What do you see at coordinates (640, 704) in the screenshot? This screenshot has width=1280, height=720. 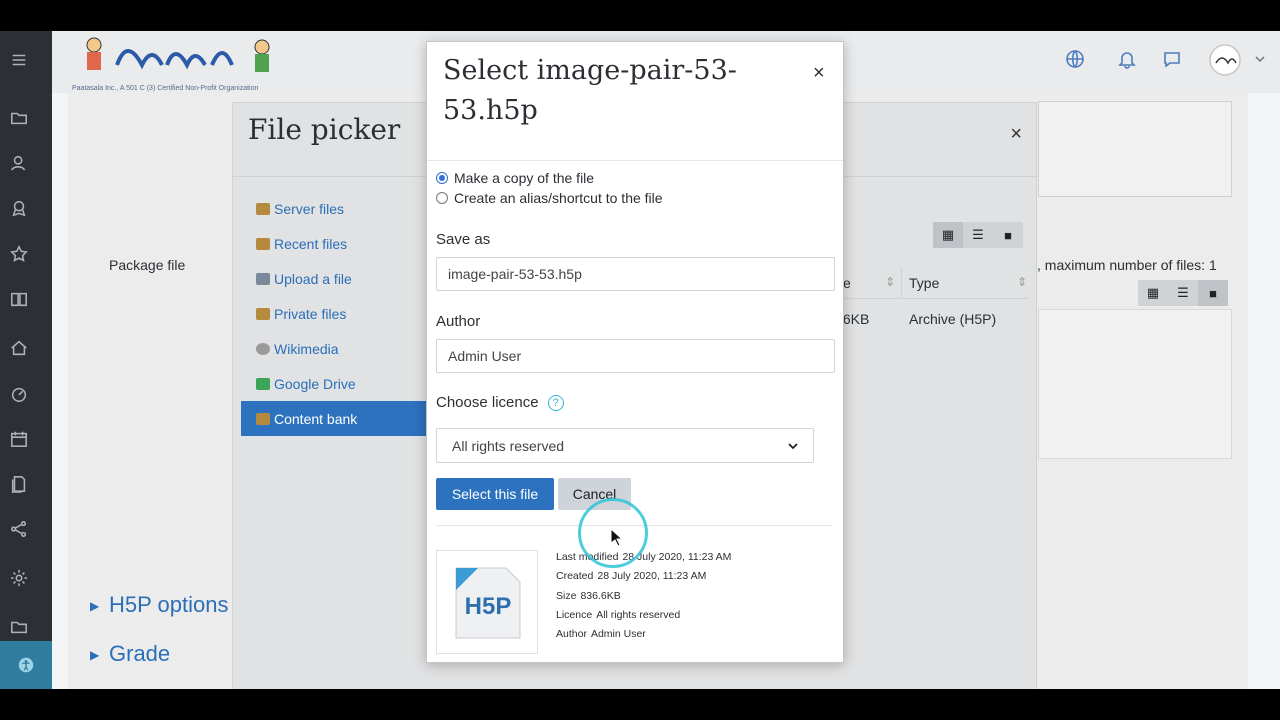 I see `letterbox-bottom` at bounding box center [640, 704].